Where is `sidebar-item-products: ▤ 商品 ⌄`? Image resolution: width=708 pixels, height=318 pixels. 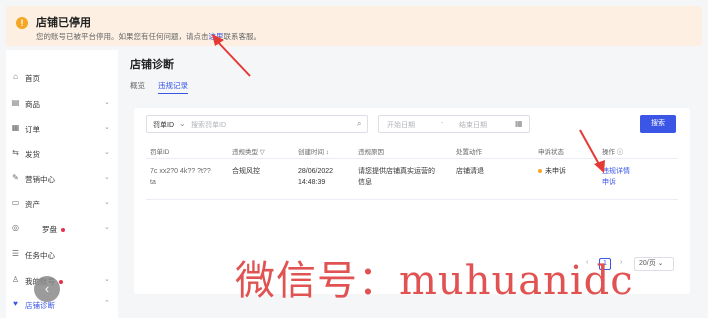
sidebar-item-products: ▤ 商品 ⌄ is located at coordinates (62, 103).